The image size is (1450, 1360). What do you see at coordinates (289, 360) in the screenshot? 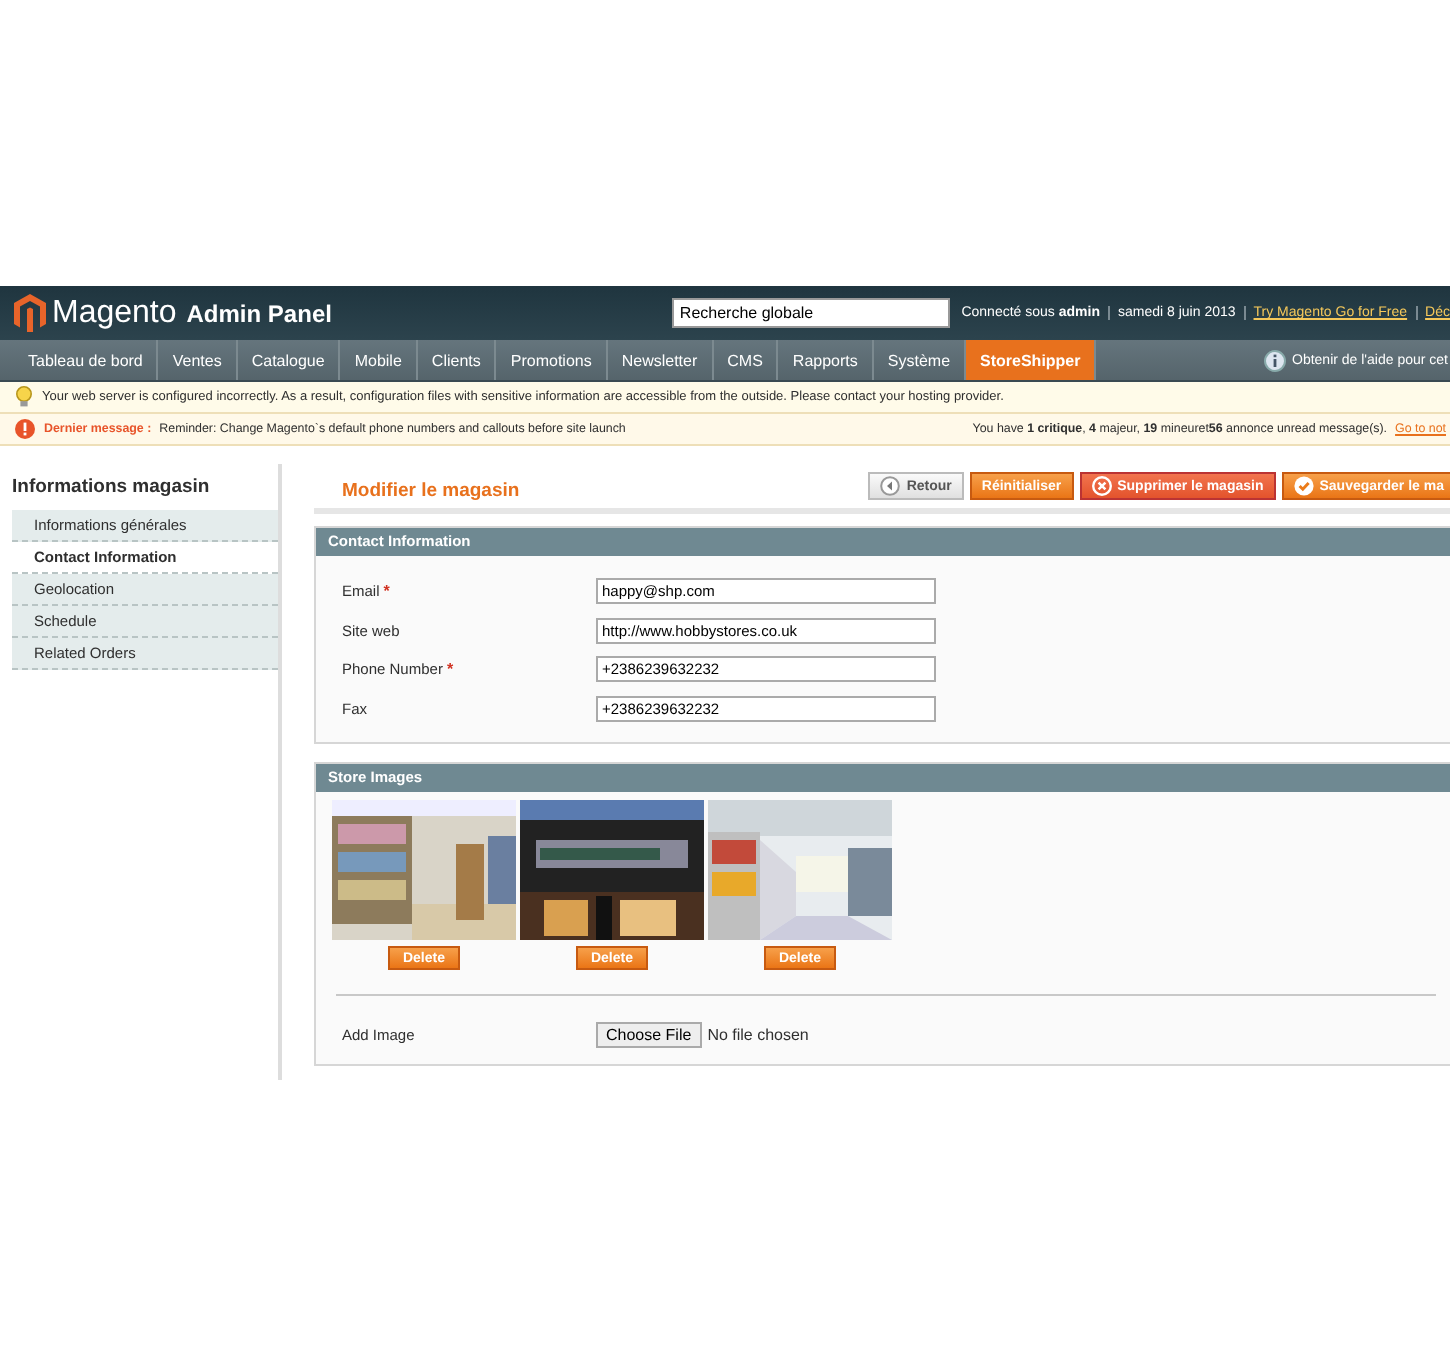
I see `nav-tab: Catalogue` at bounding box center [289, 360].